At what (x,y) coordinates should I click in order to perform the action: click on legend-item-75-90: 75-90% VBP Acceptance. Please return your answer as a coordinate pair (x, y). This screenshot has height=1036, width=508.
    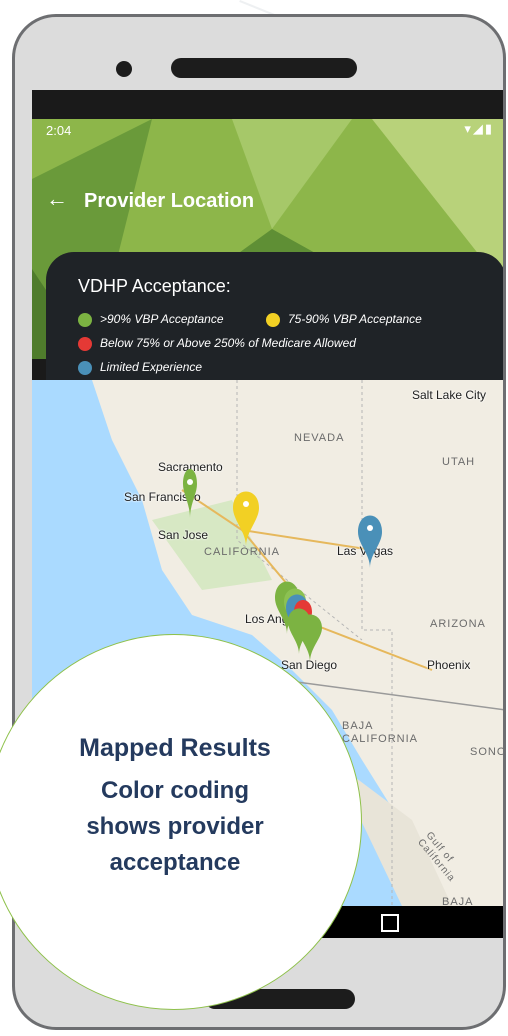
    Looking at the image, I should click on (344, 319).